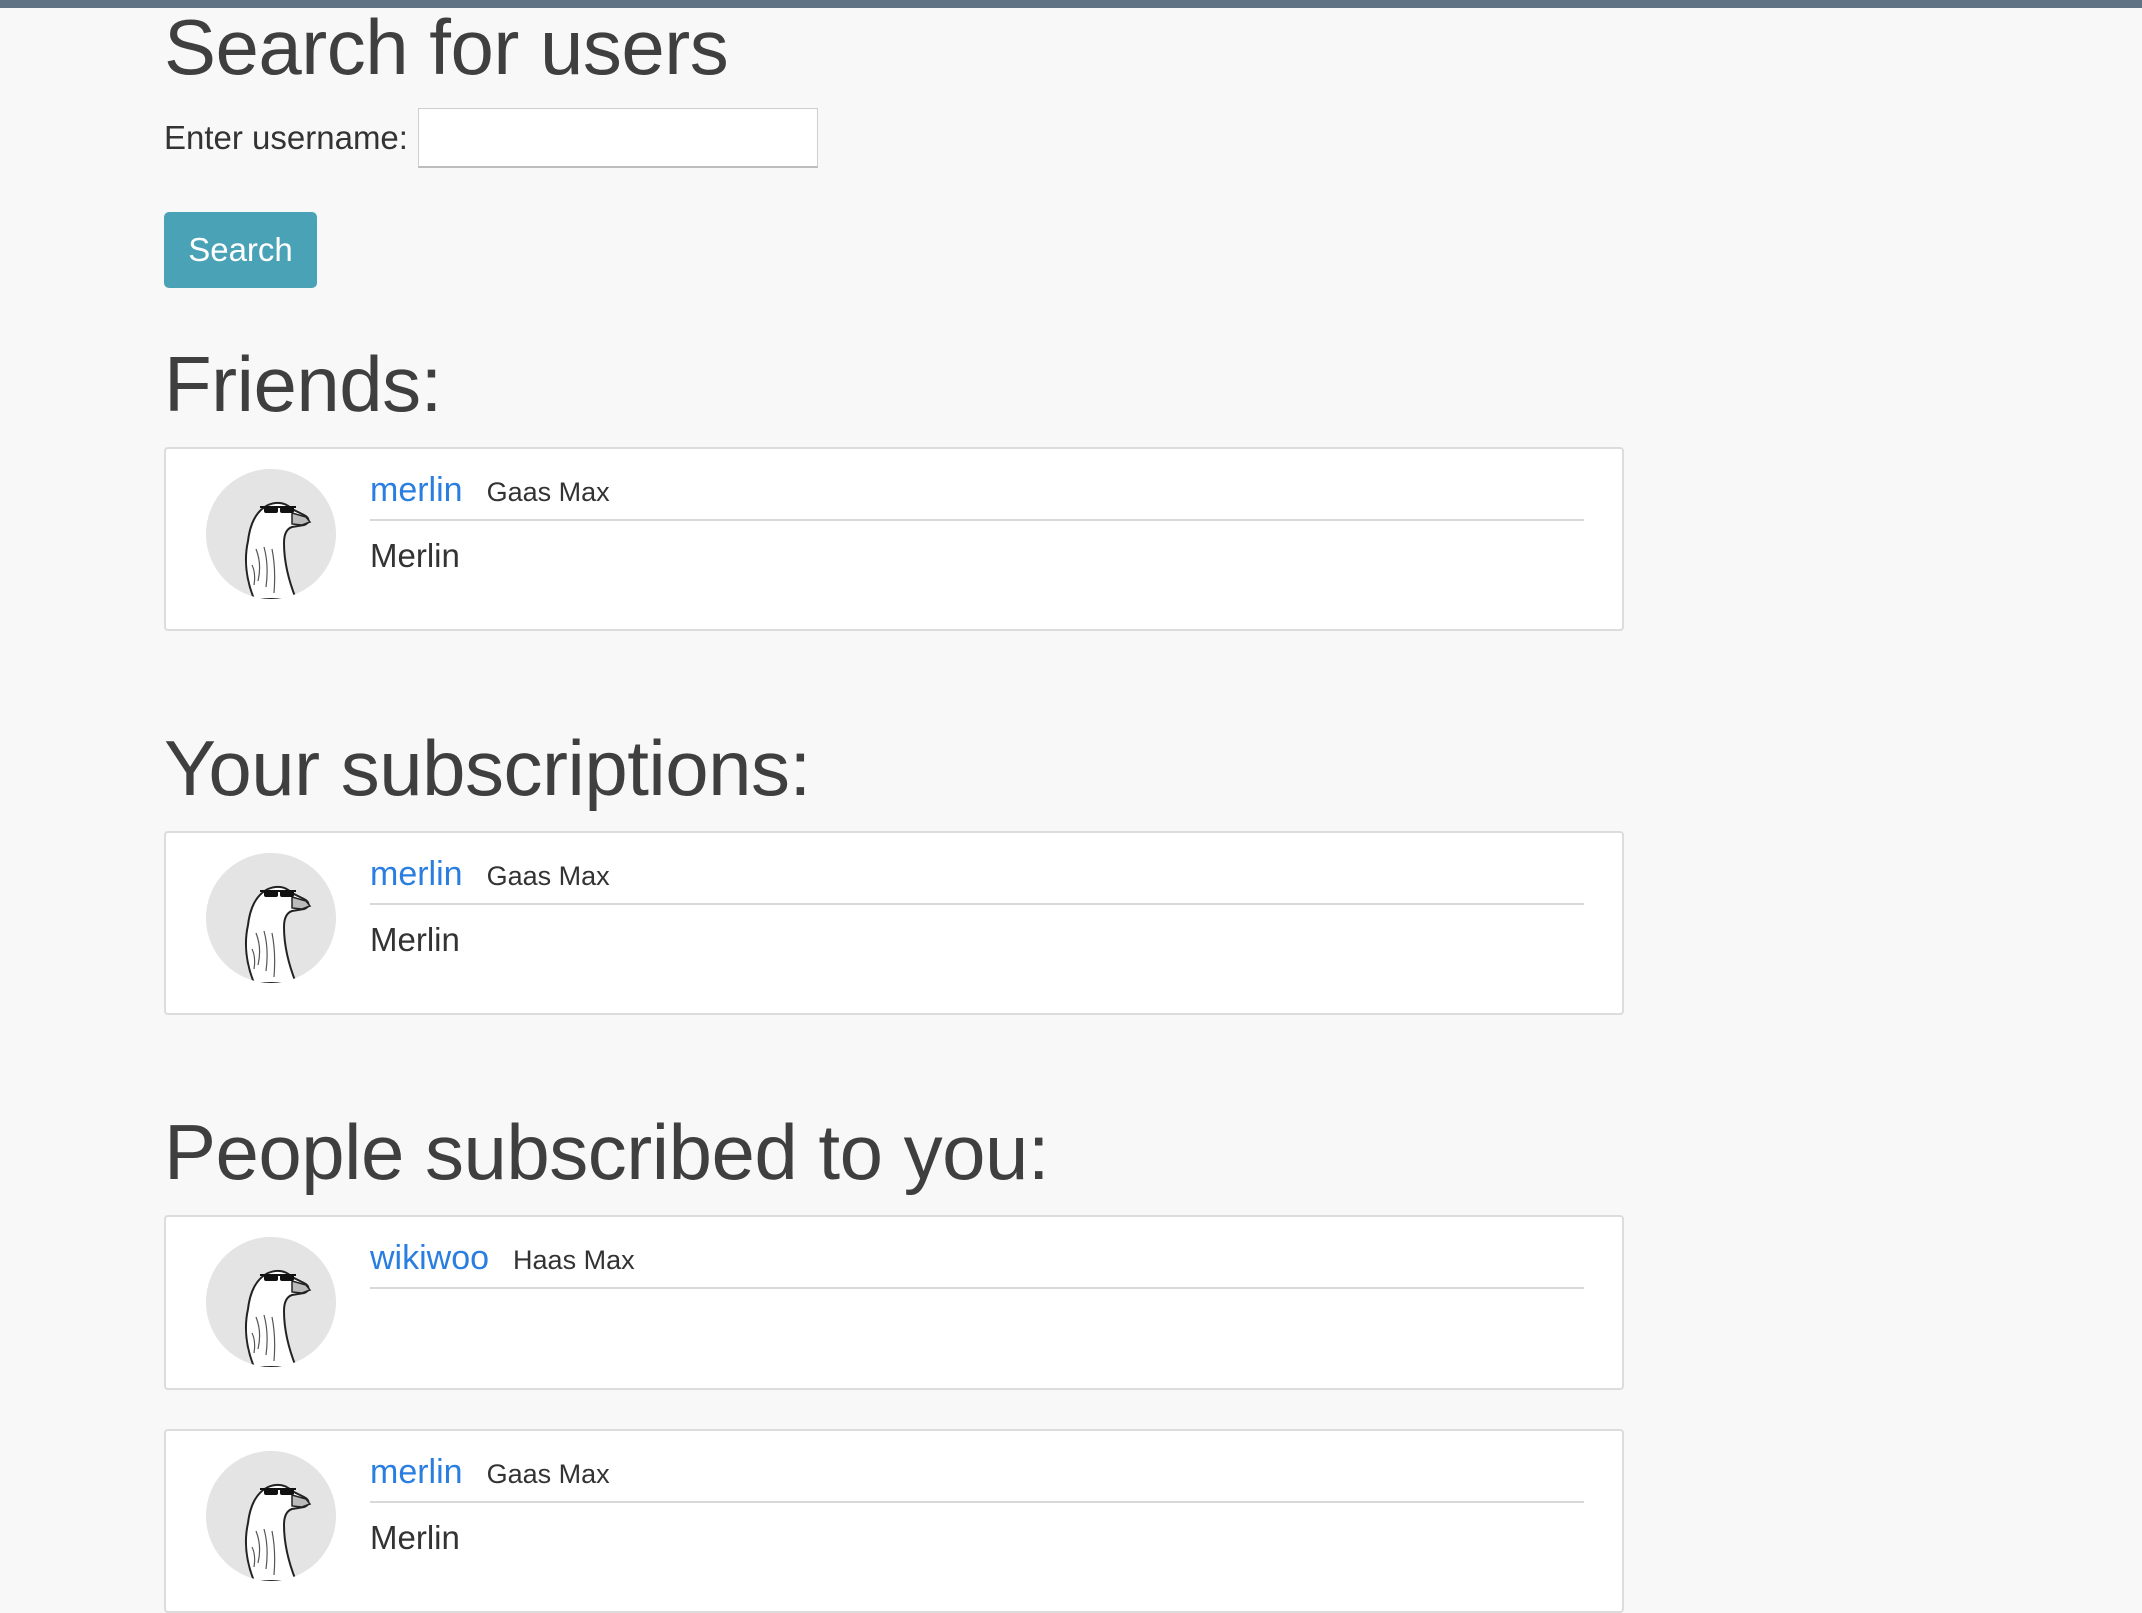 The height and width of the screenshot is (1613, 2142). What do you see at coordinates (303, 384) in the screenshot?
I see `friends-heading: Friends:` at bounding box center [303, 384].